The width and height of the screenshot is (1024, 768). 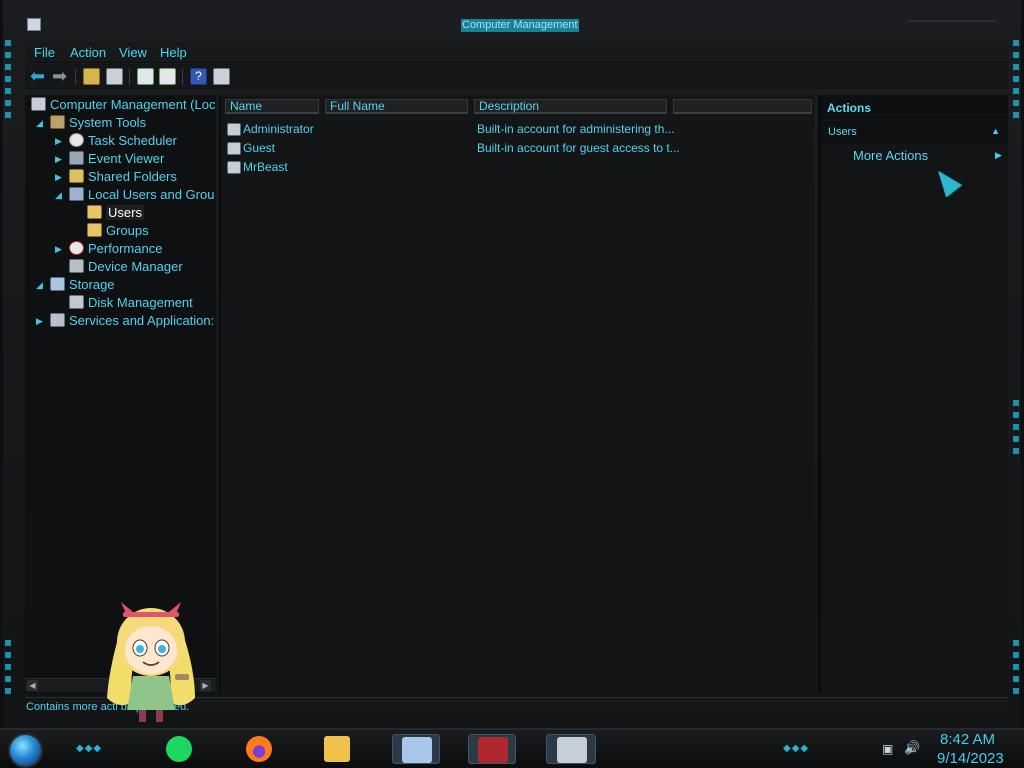 What do you see at coordinates (967, 739) in the screenshot?
I see `clock-time: 8:42 AM` at bounding box center [967, 739].